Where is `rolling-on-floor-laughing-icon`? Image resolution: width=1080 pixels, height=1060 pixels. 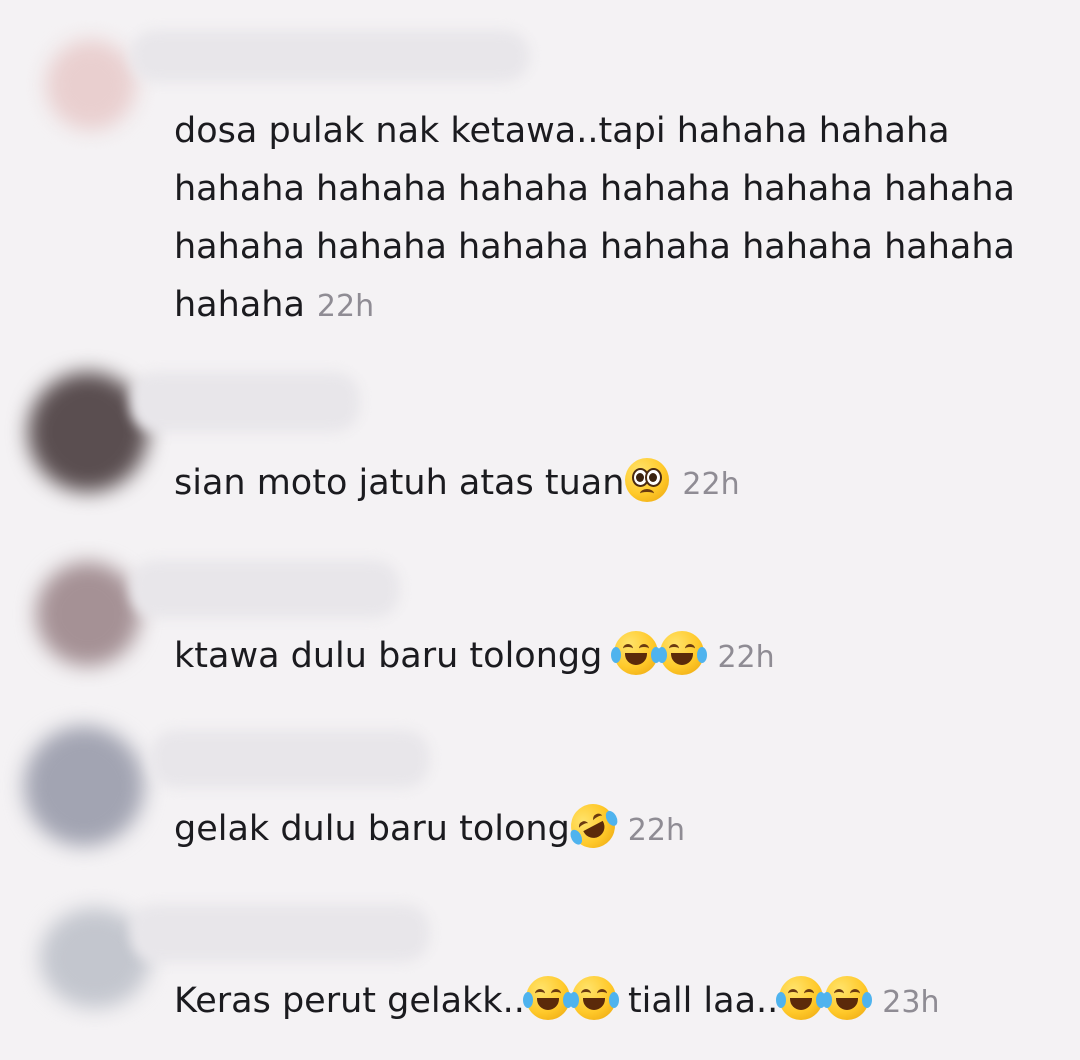
rolling-on-floor-laughing-icon is located at coordinates (593, 826).